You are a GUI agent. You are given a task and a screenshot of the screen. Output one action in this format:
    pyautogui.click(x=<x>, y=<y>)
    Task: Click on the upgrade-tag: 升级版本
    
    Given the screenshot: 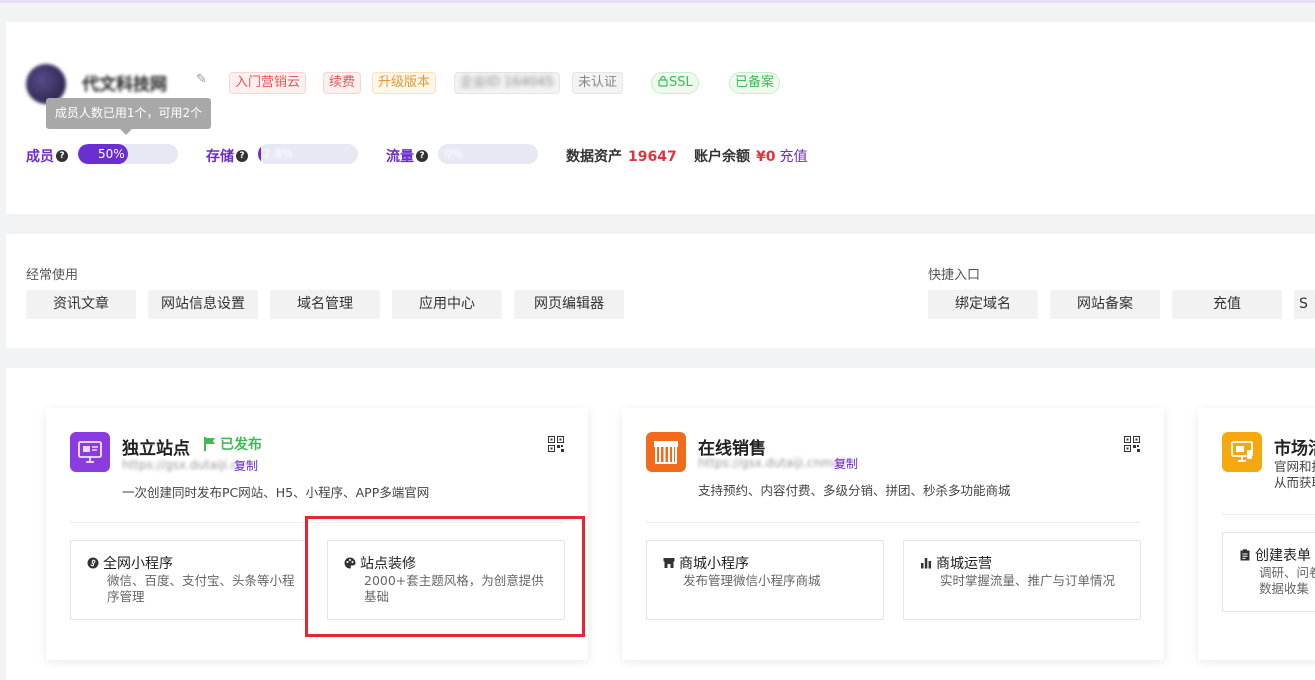 What is the action you would take?
    pyautogui.click(x=404, y=83)
    